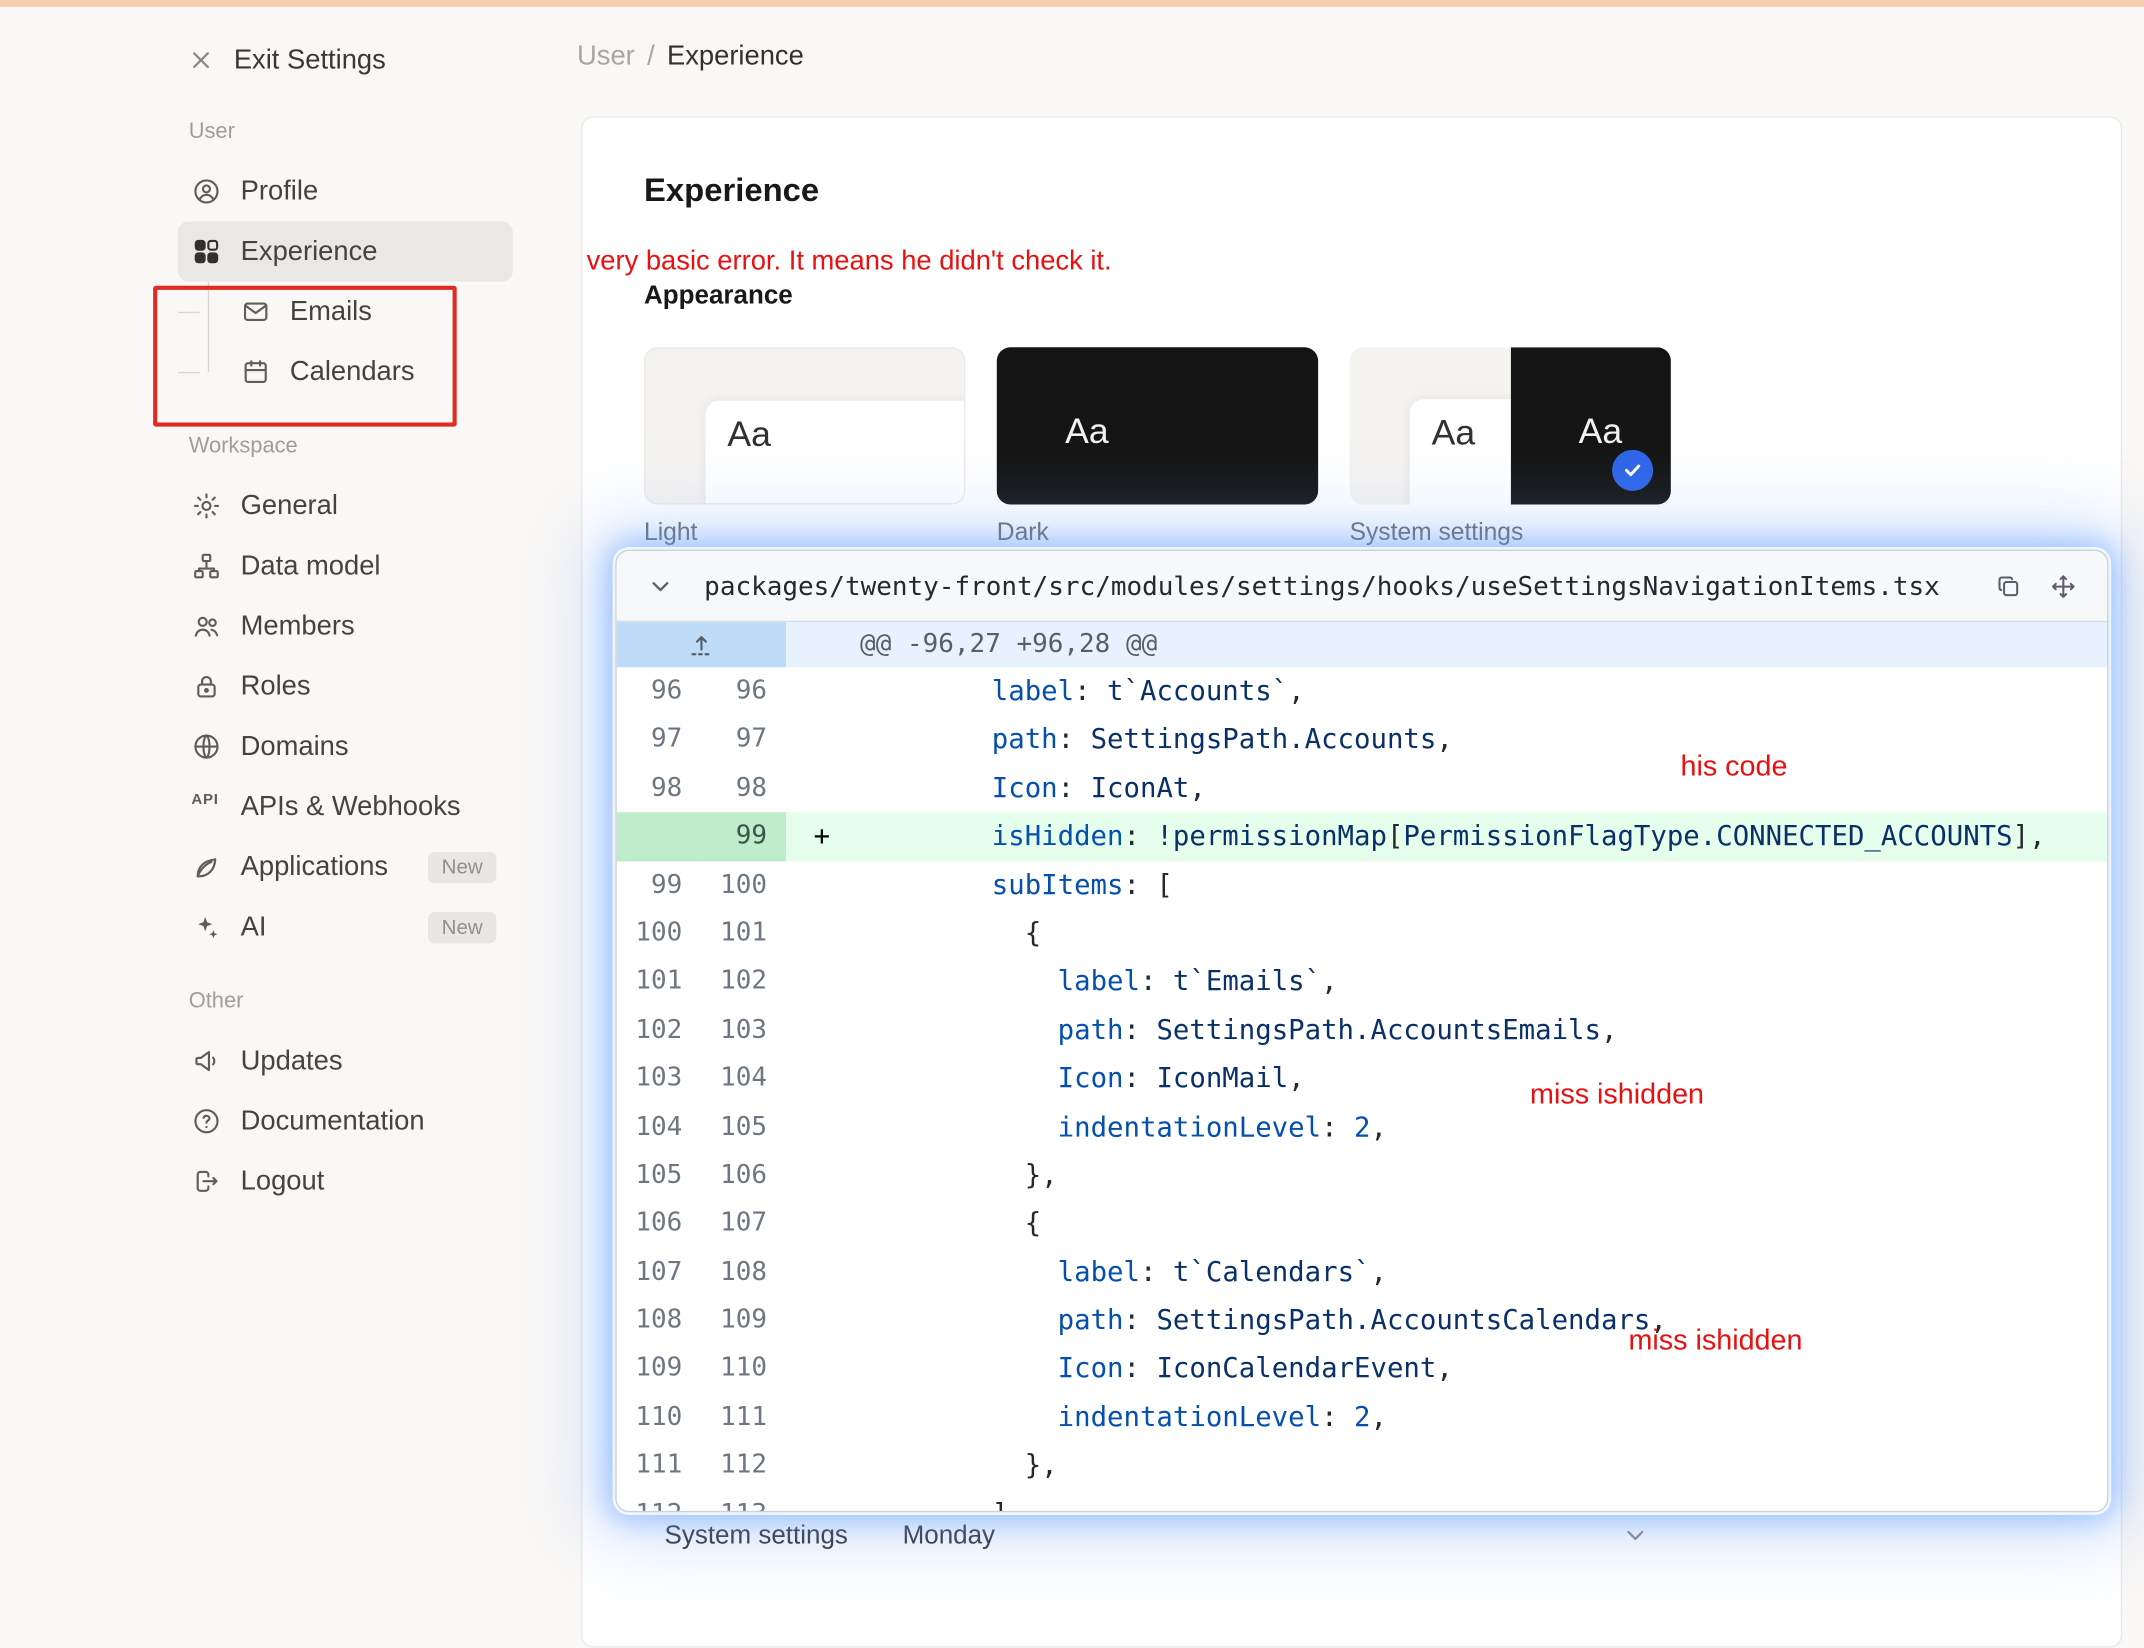 This screenshot has width=2144, height=1648. What do you see at coordinates (332, 1120) in the screenshot?
I see `sidebar-item-label: Documentation` at bounding box center [332, 1120].